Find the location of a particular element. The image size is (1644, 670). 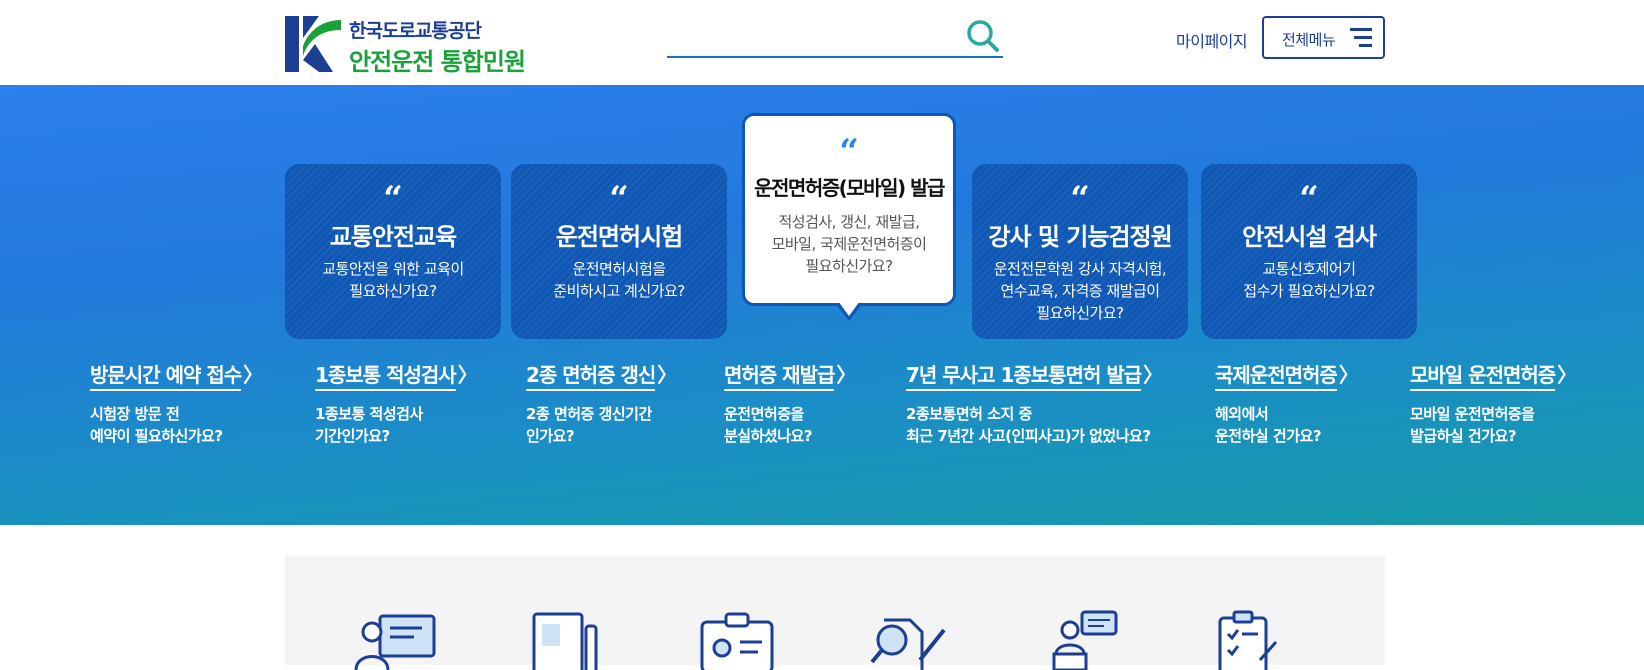

checklist-icon is located at coordinates (1250, 640).